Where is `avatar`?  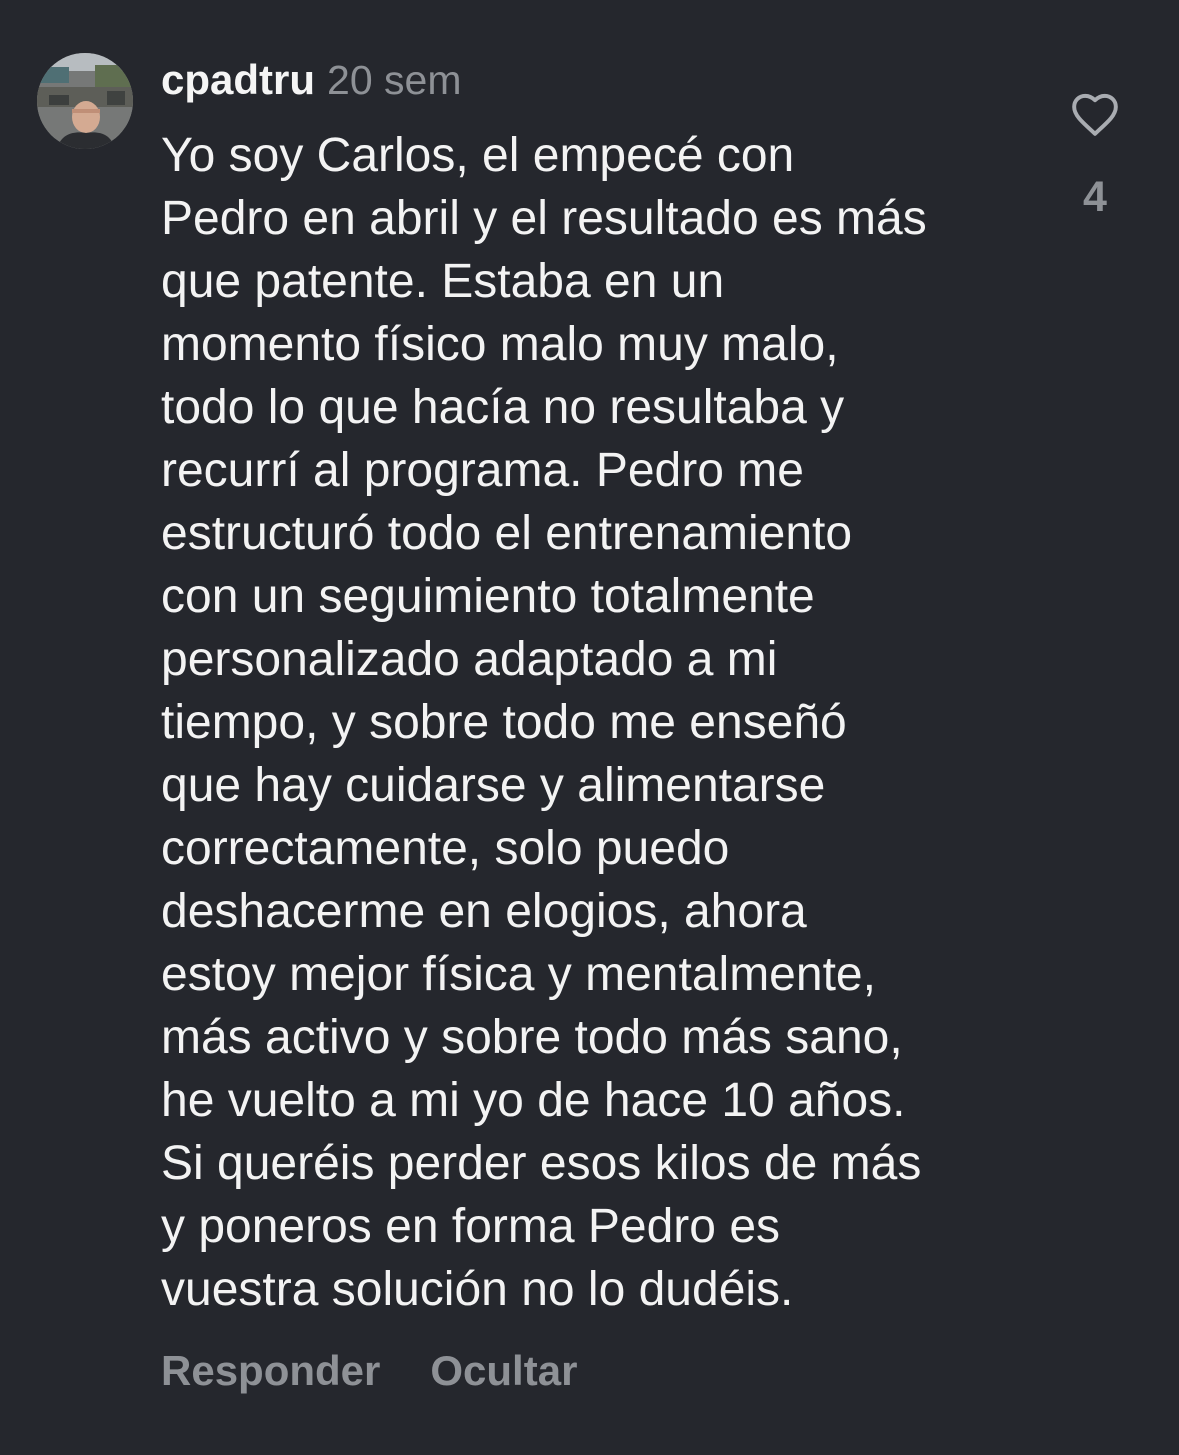
avatar is located at coordinates (85, 101).